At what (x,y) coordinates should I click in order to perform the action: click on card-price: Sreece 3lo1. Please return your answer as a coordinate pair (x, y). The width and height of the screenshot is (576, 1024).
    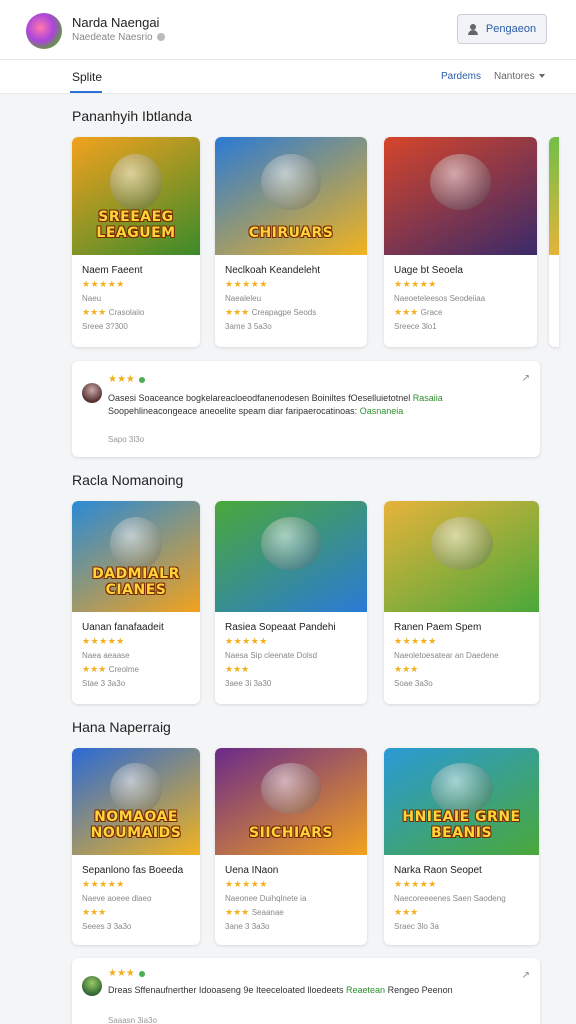
    Looking at the image, I should click on (415, 326).